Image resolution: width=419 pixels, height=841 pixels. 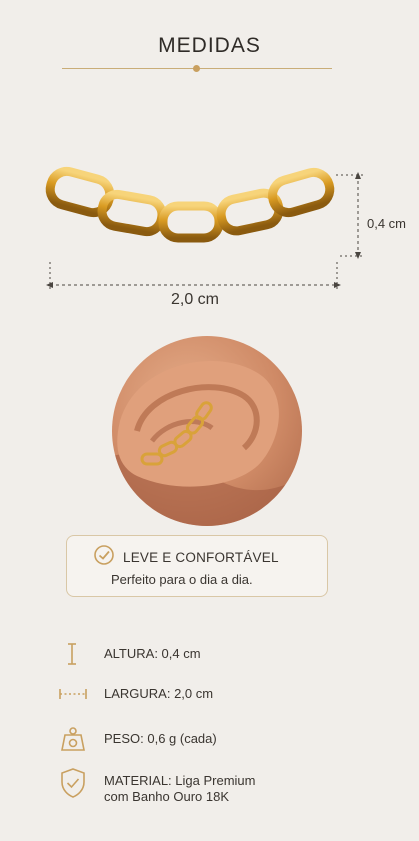 What do you see at coordinates (160, 738) in the screenshot?
I see `spec-weight-text: PESO: 0,6 g (cada)` at bounding box center [160, 738].